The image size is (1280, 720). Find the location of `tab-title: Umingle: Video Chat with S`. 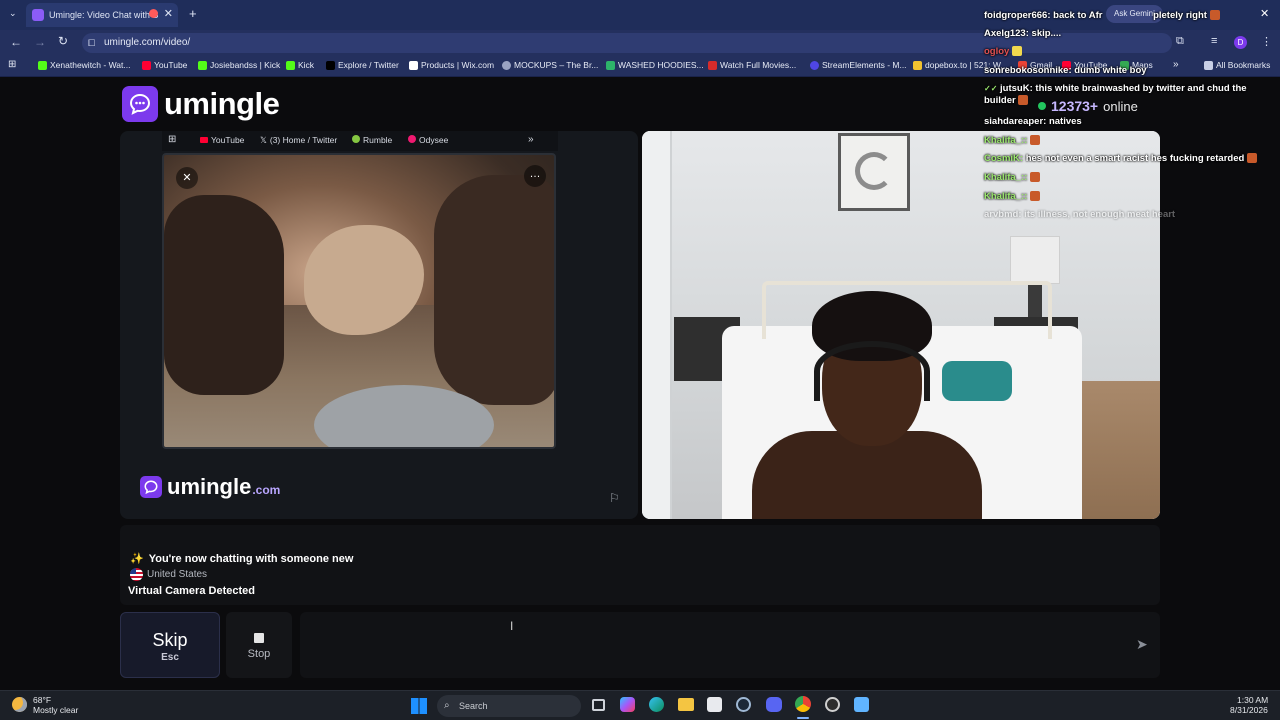

tab-title: Umingle: Video Chat with S is located at coordinates (104, 15).